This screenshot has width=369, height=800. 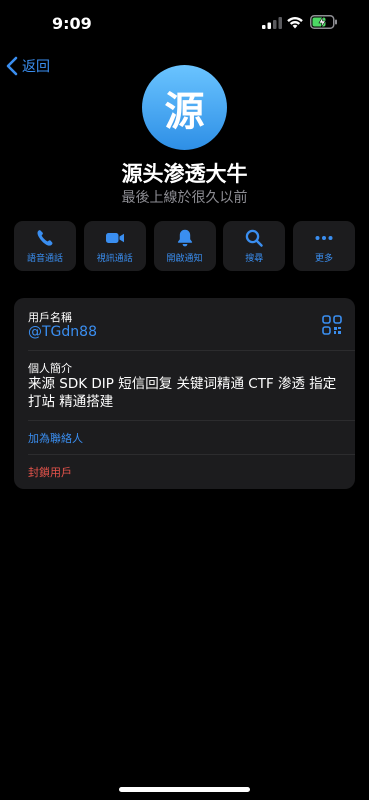 What do you see at coordinates (323, 22) in the screenshot?
I see `battery-charging-icon` at bounding box center [323, 22].